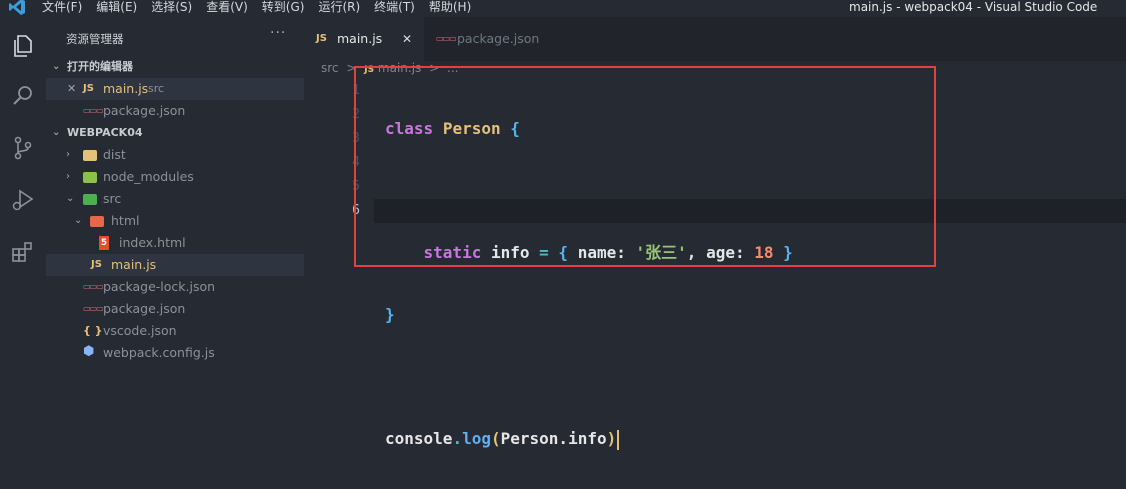  Describe the element at coordinates (175, 287) in the screenshot. I see `tree-item-package-lock-json: ▭▭▭ package-lock.json` at that location.